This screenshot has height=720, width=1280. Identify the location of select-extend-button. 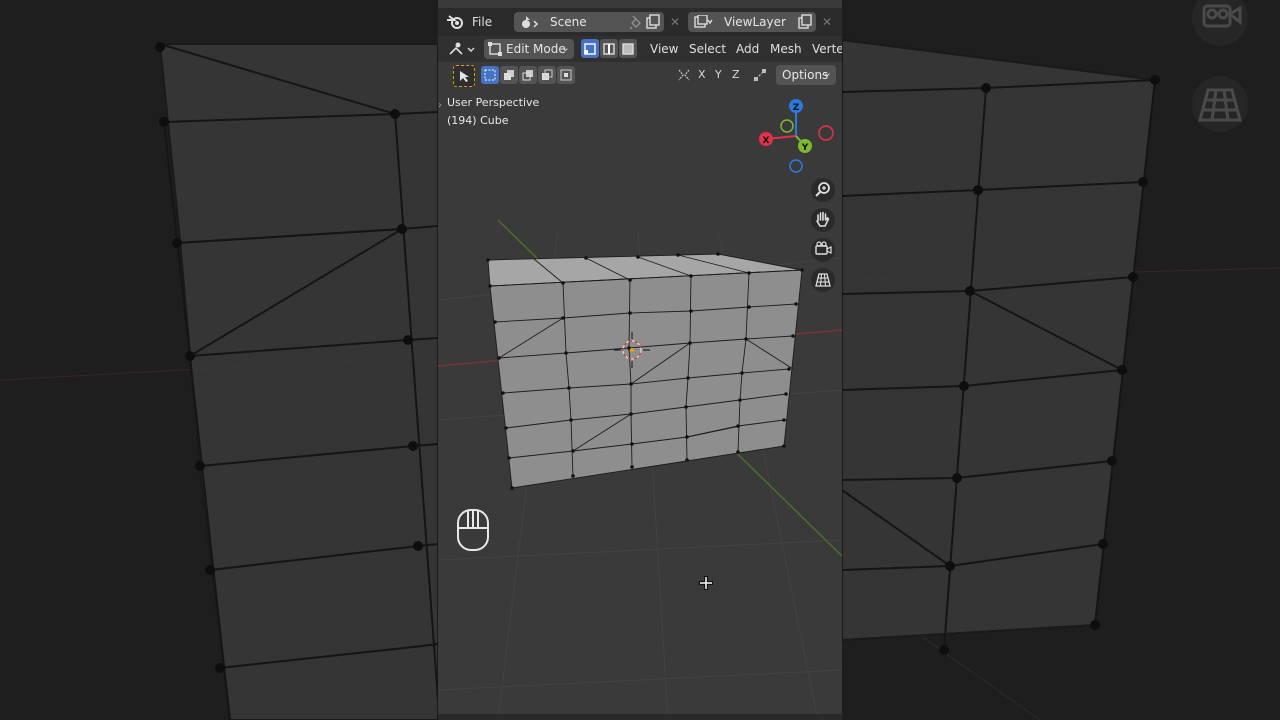
(509, 75).